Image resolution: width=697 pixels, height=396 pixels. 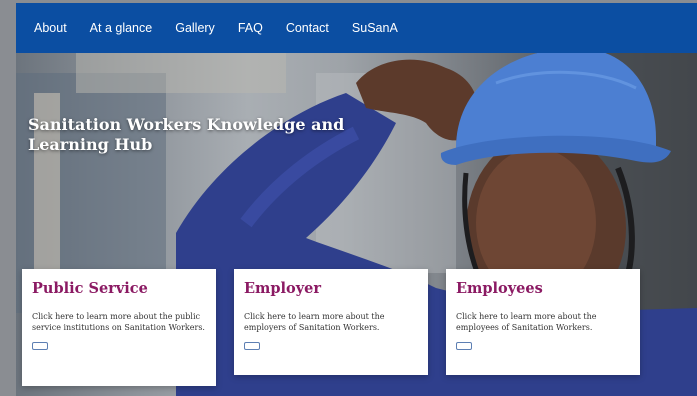 What do you see at coordinates (375, 28) in the screenshot?
I see `nav-item-susana: SuSanA` at bounding box center [375, 28].